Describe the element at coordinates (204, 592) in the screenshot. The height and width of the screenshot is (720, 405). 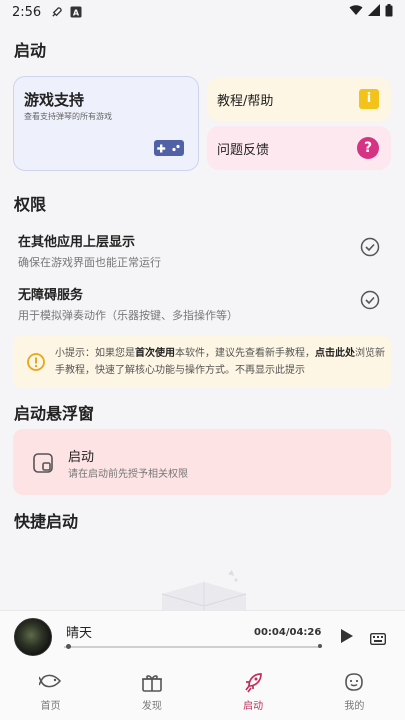
I see `empty-box-icon` at that location.